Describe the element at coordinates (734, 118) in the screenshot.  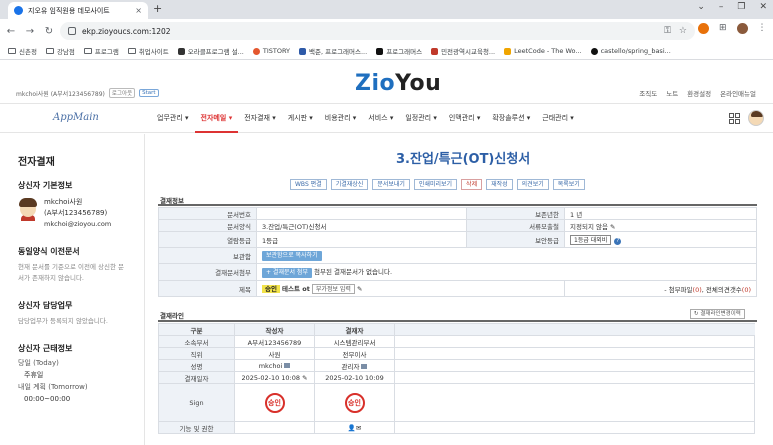
I see `app-grid-icon` at that location.